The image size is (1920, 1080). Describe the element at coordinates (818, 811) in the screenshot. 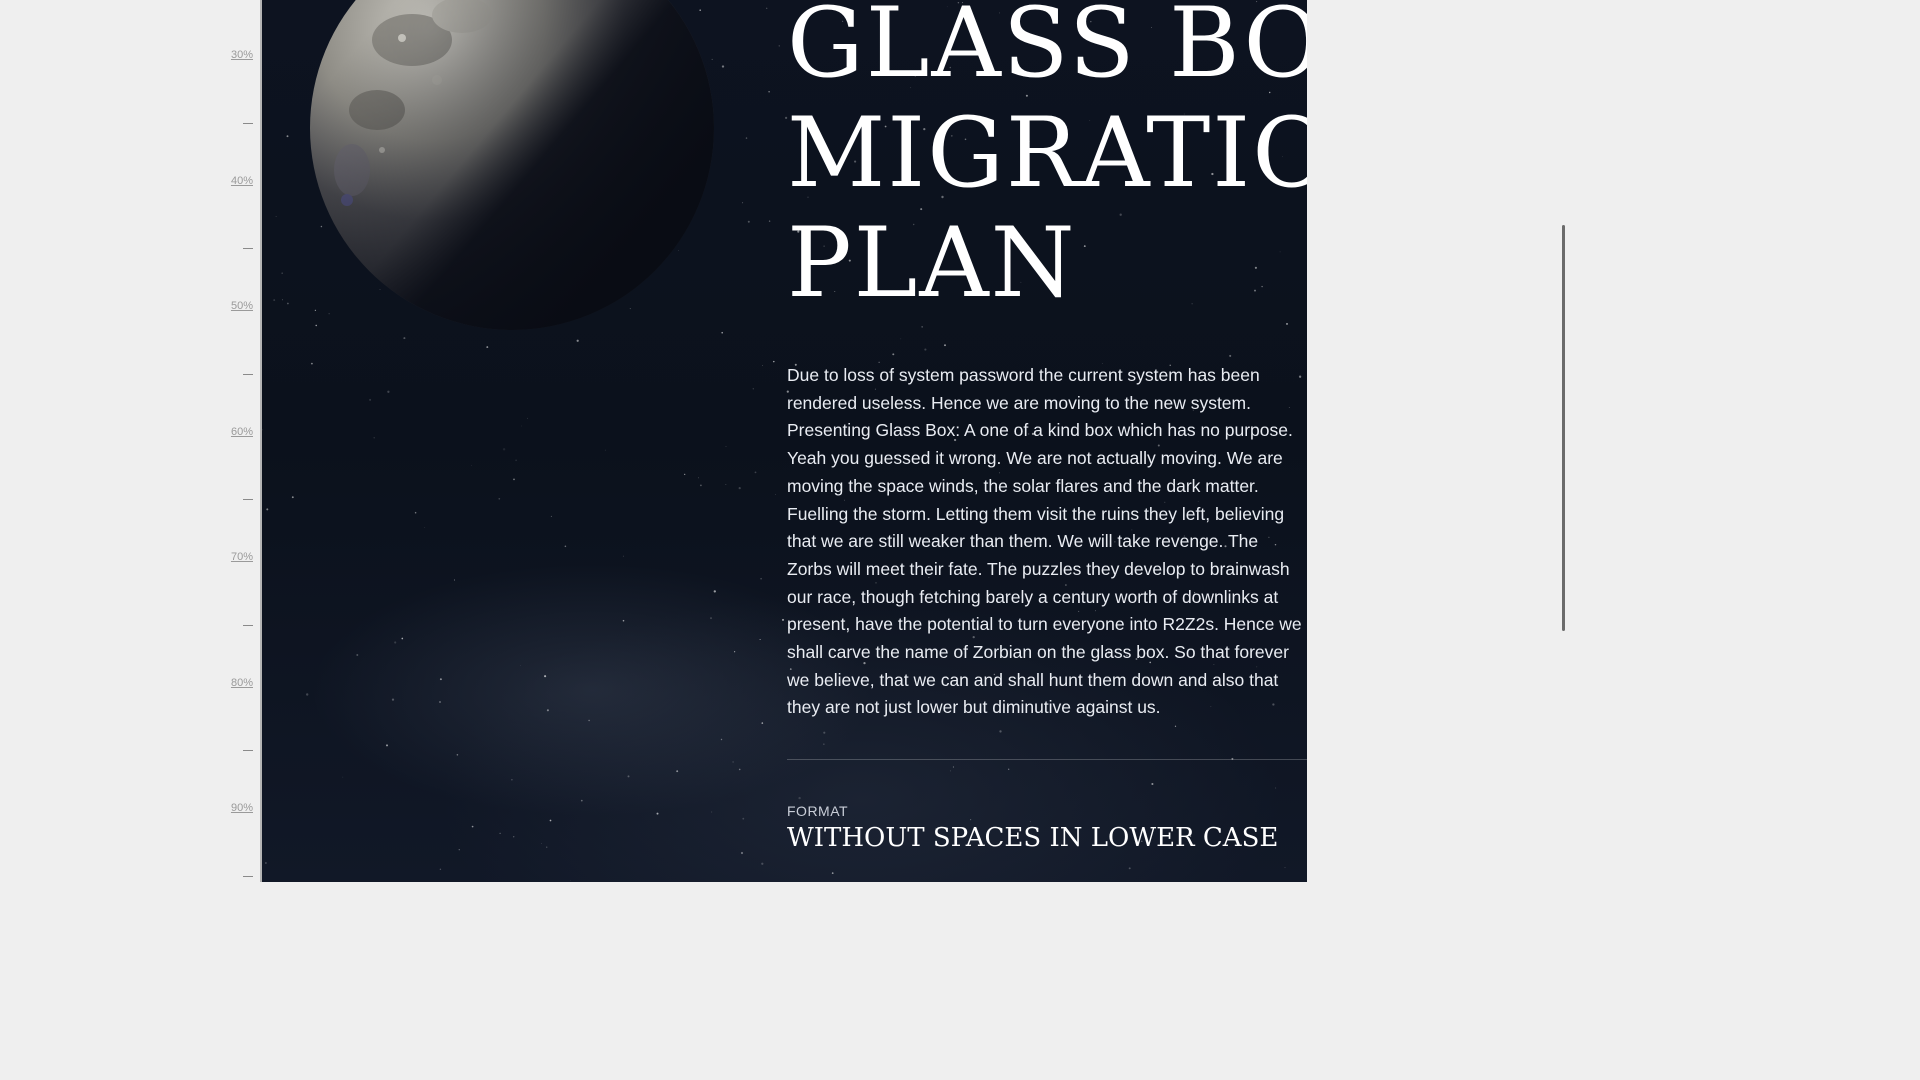

I see `format-label: FORMAT` at that location.